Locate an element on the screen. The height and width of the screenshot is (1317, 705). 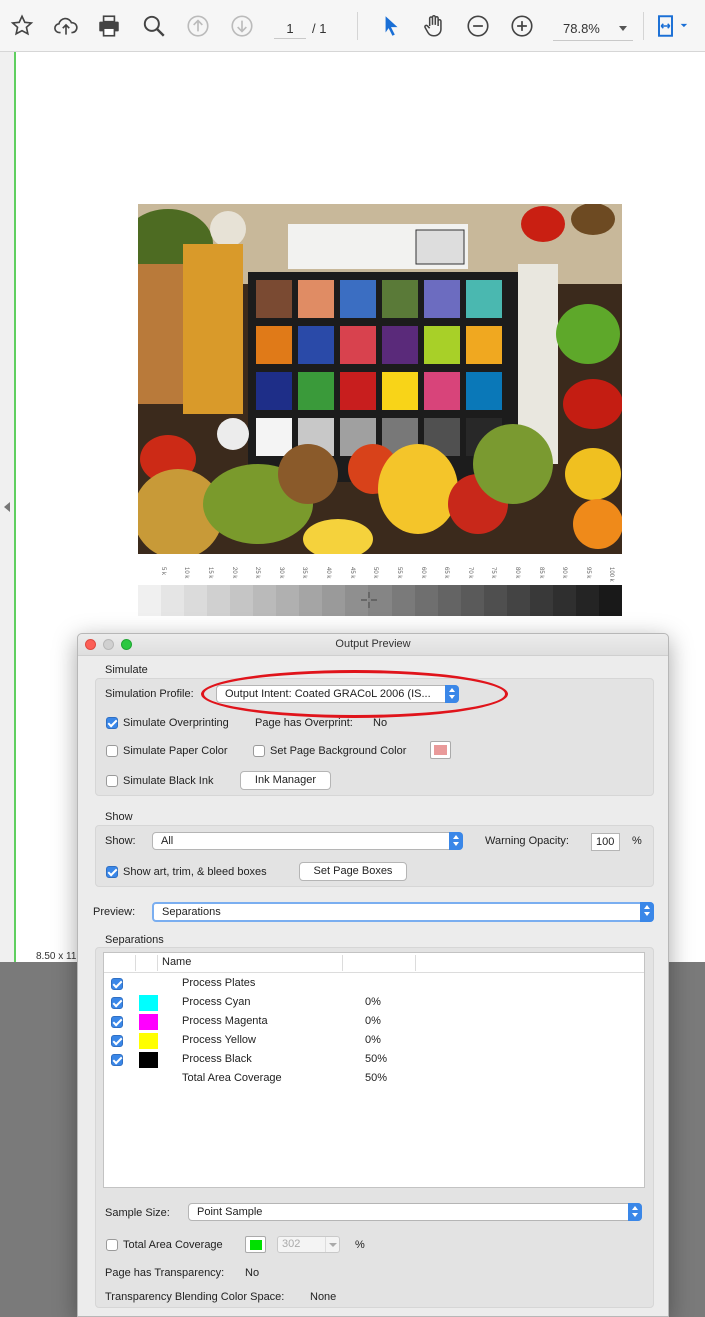
scale-tick-label: 15 k is located at coordinates (210, 573).